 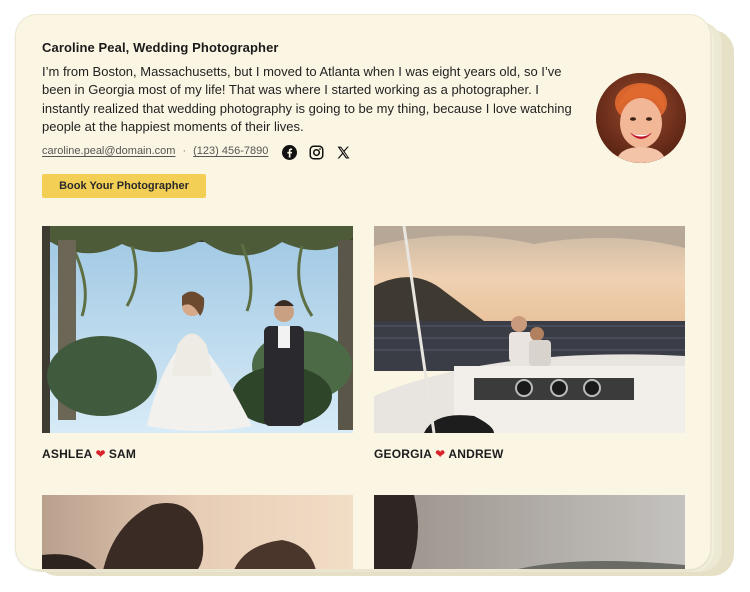 I want to click on facebook-icon, so click(x=289, y=152).